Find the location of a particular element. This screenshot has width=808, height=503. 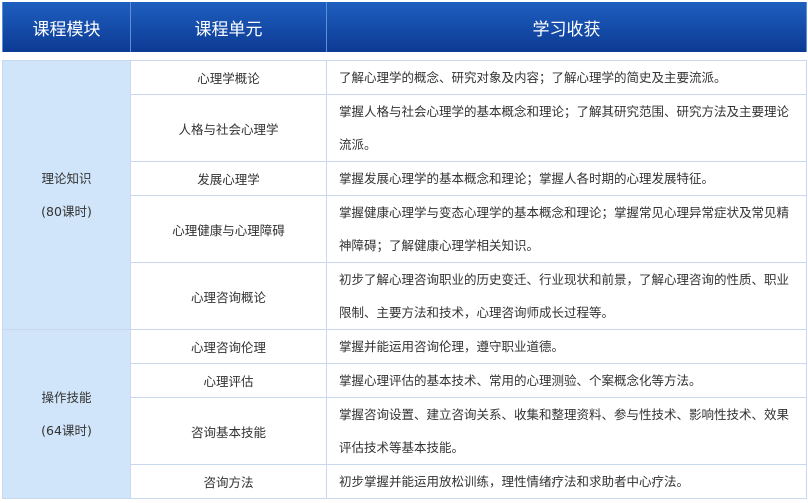

unit-cell: 人格与社会心理学 is located at coordinates (228, 128).